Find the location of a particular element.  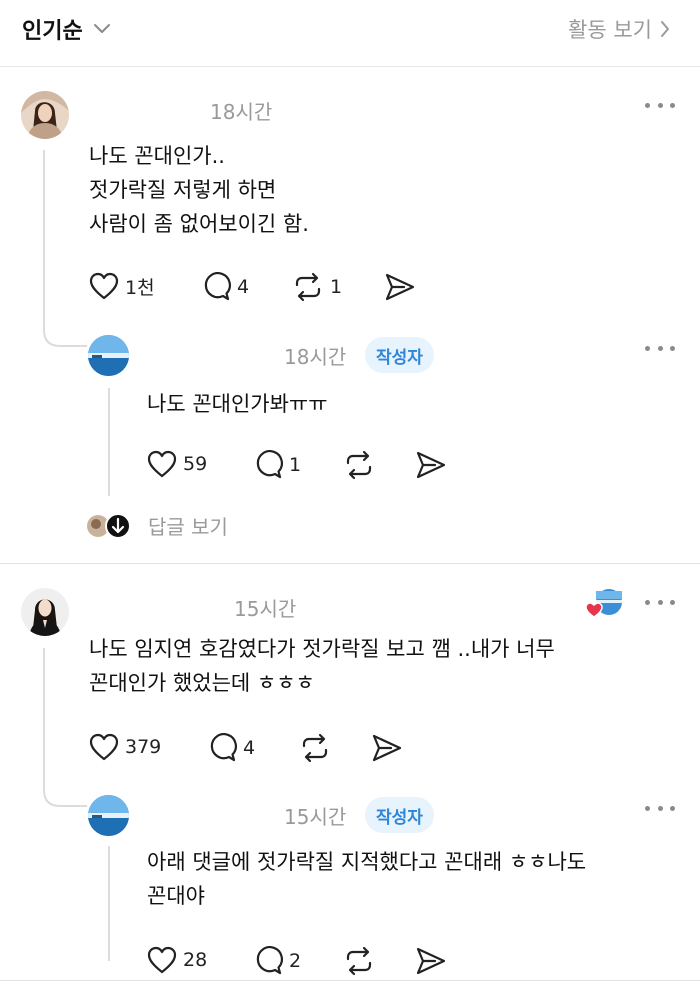

reply-time: 18시간 is located at coordinates (315, 357).